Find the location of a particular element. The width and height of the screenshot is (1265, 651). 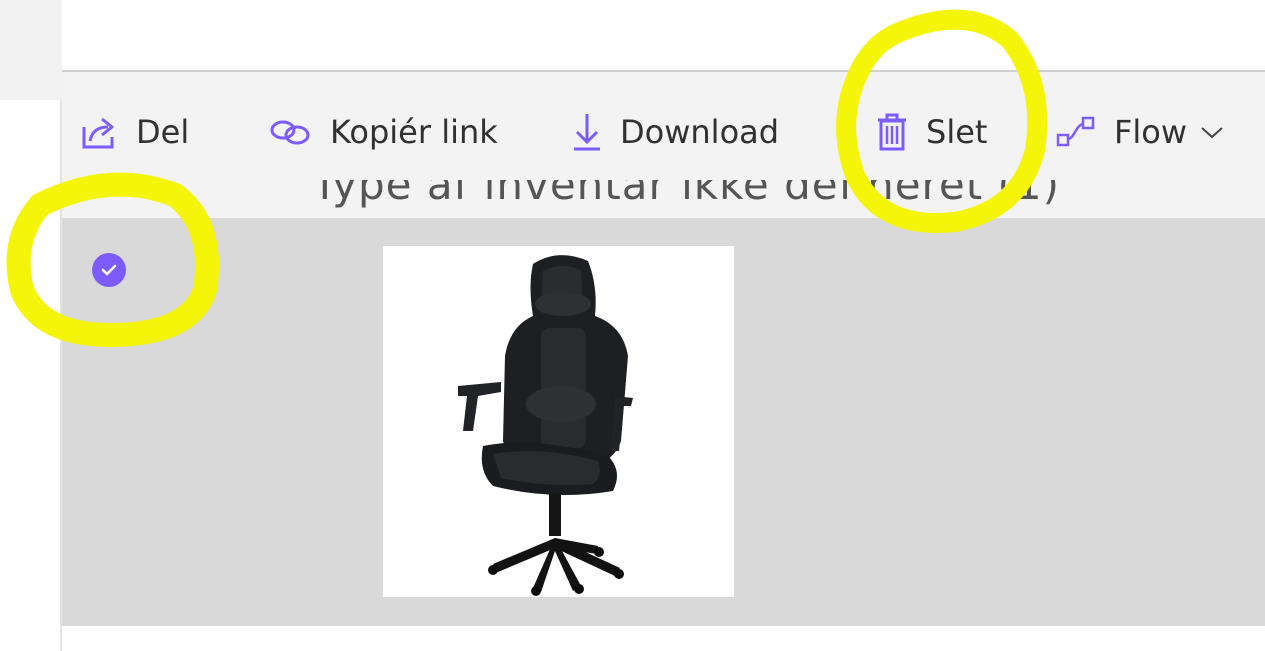

gaming-chair-image is located at coordinates (545, 425).